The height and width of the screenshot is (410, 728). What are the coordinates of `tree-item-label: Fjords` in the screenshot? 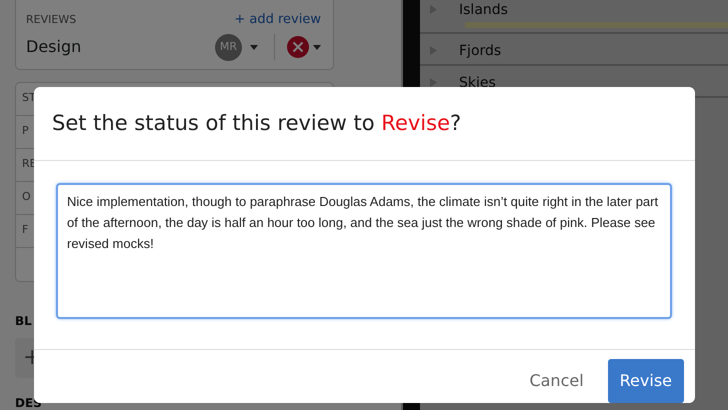 It's located at (480, 51).